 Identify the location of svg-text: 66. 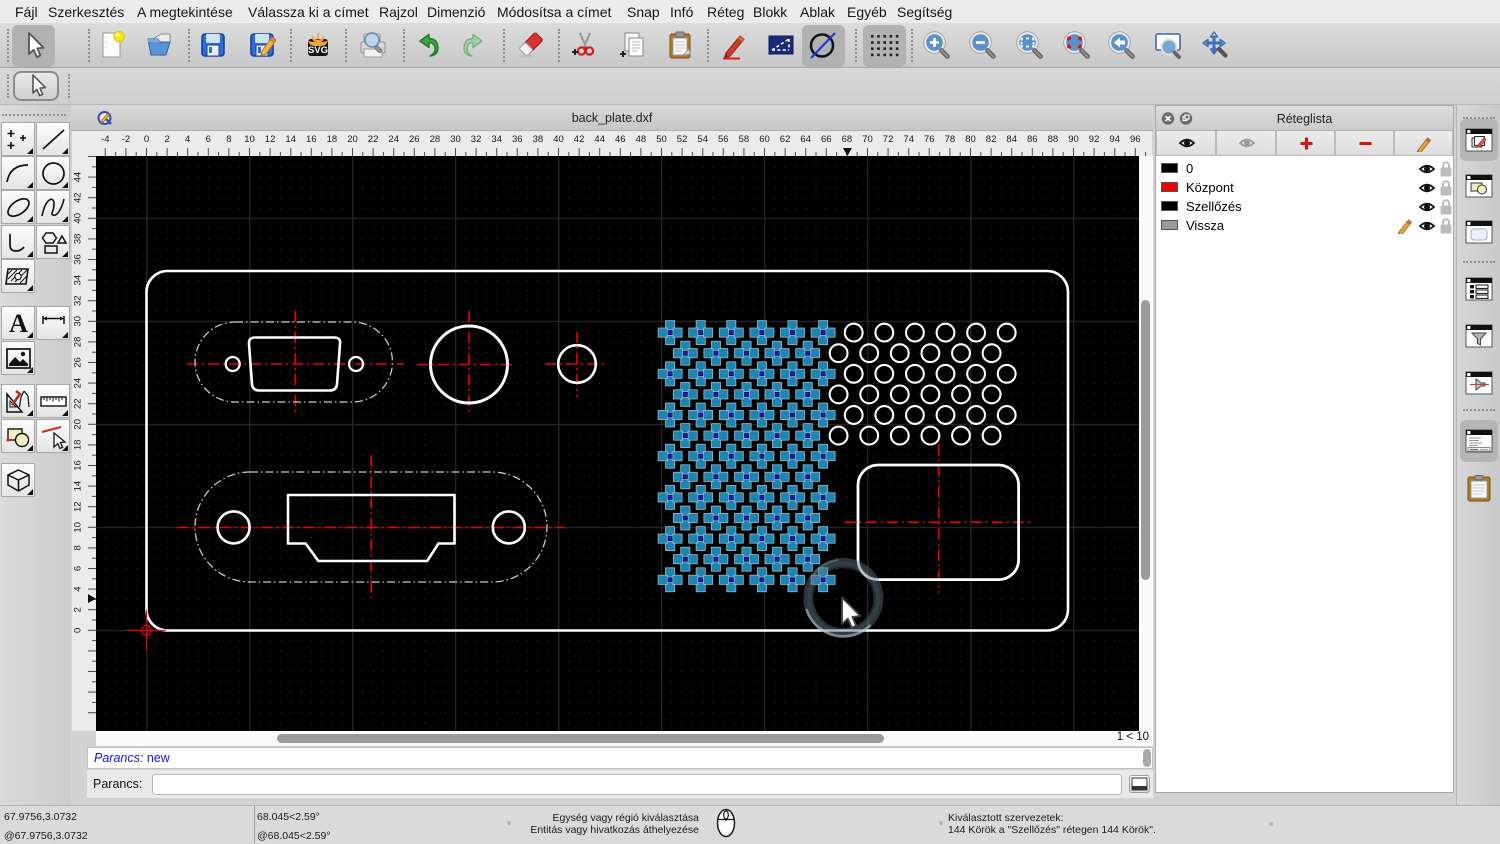
(826, 139).